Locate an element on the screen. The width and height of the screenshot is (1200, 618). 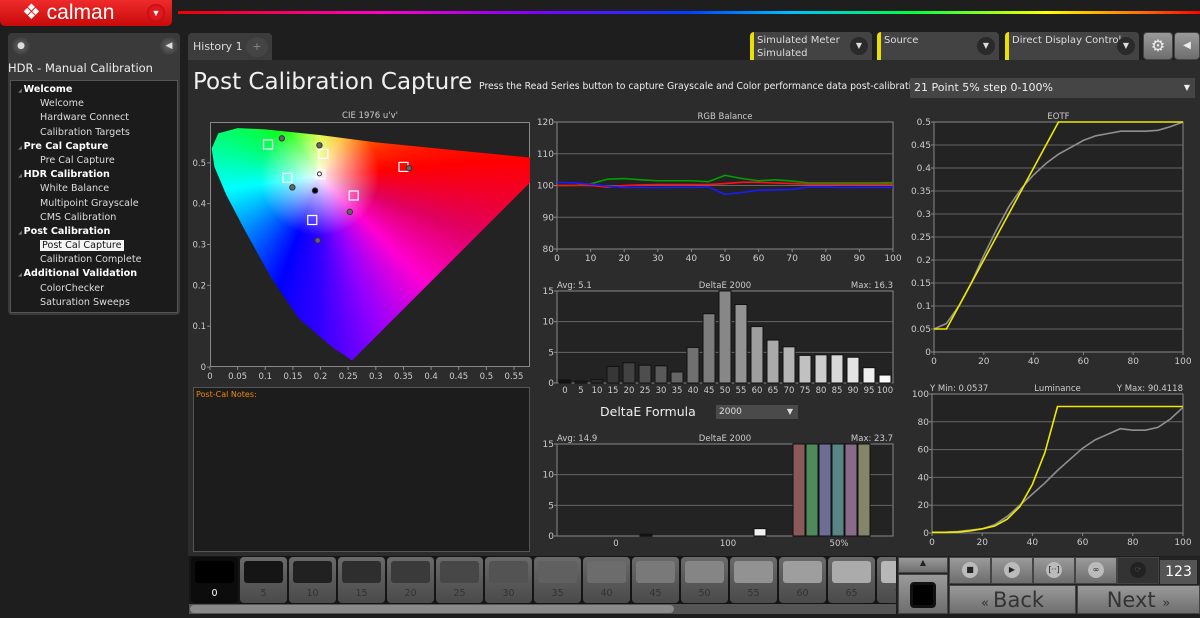
sidebar-step: Saturation Sweeps is located at coordinates (94, 304).